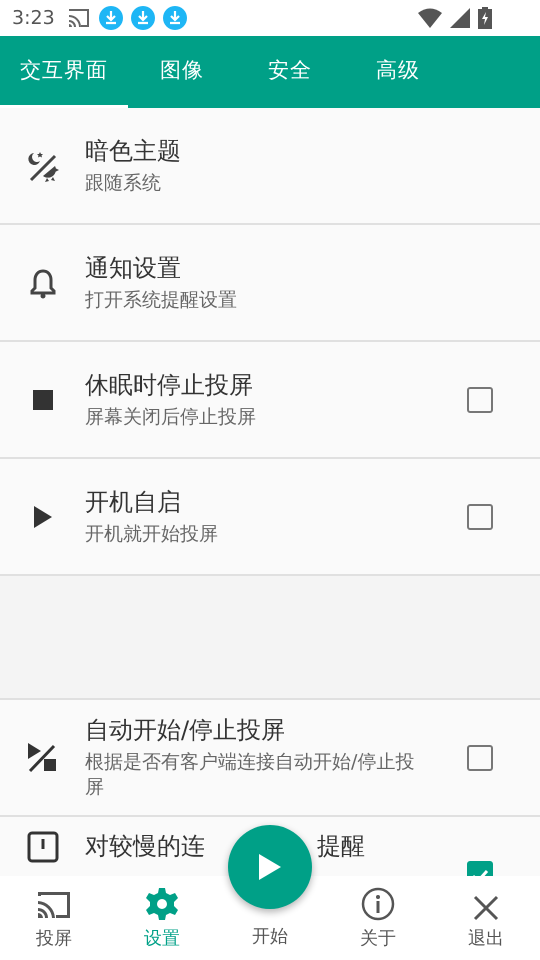 This screenshot has height=960, width=540. What do you see at coordinates (42, 847) in the screenshot?
I see `alert-box-icon` at bounding box center [42, 847].